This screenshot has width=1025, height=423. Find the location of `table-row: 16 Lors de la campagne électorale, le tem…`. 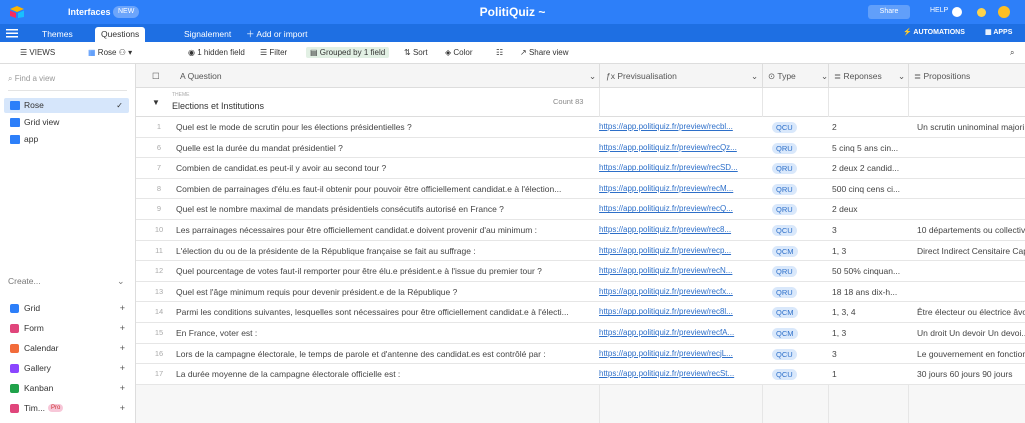

table-row: 16 Lors de la campagne électorale, le tem… is located at coordinates (580, 354).